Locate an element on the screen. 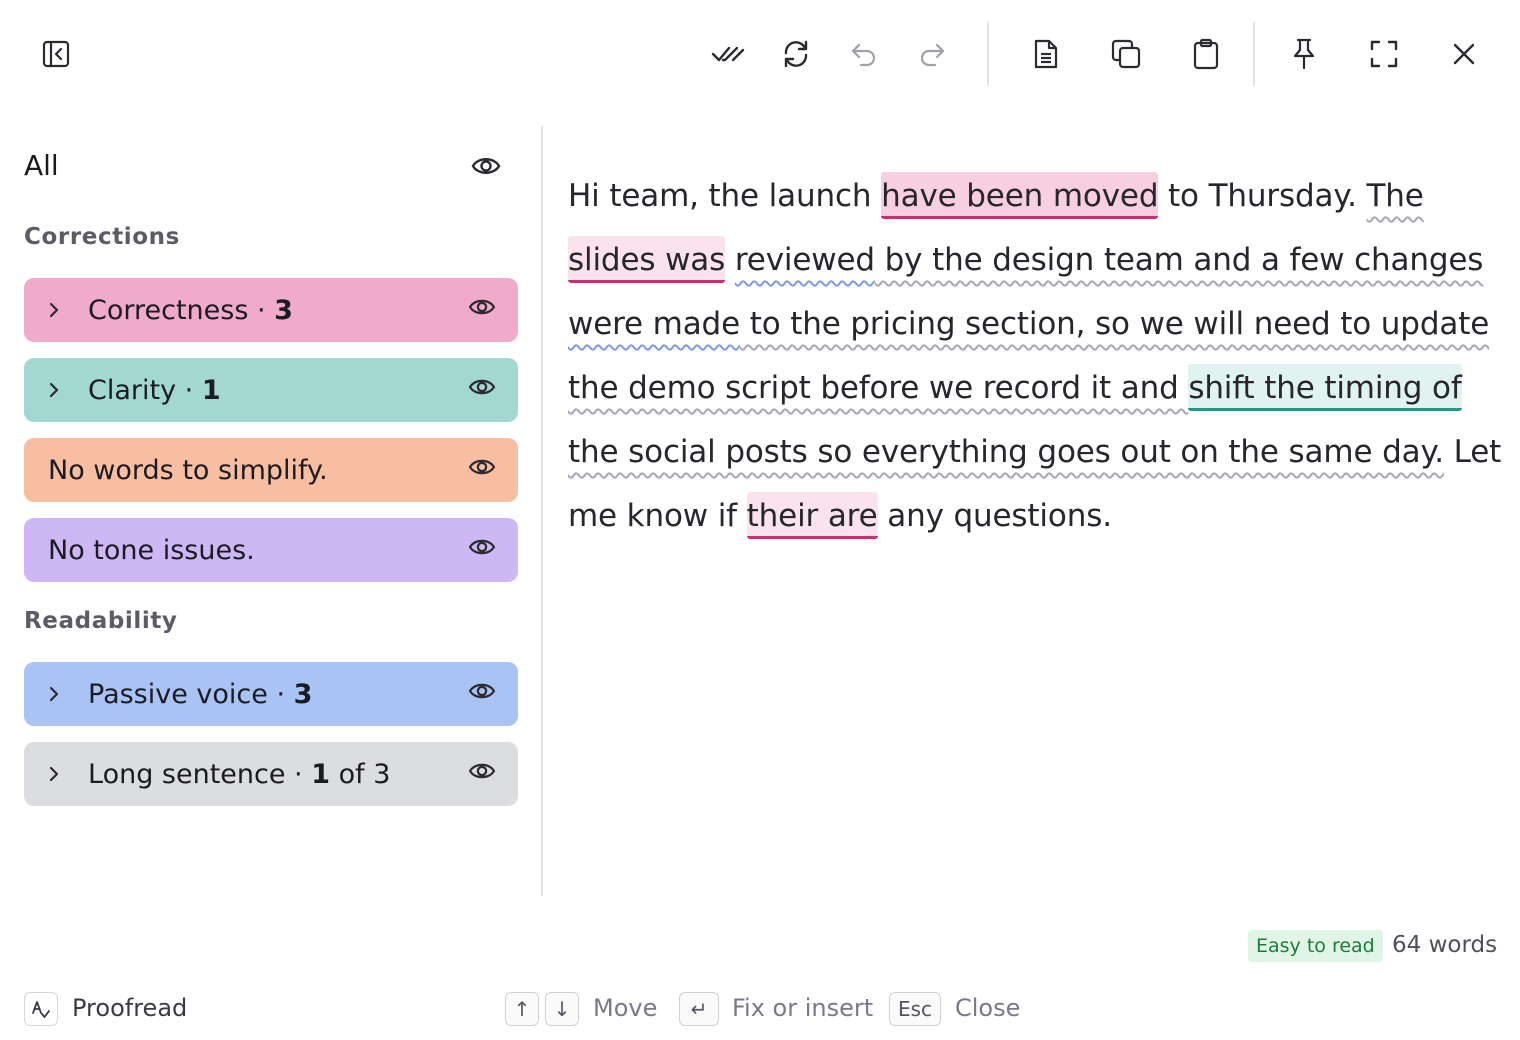 The height and width of the screenshot is (1040, 1520). correctness-label: Correctness · 3 is located at coordinates (190, 310).